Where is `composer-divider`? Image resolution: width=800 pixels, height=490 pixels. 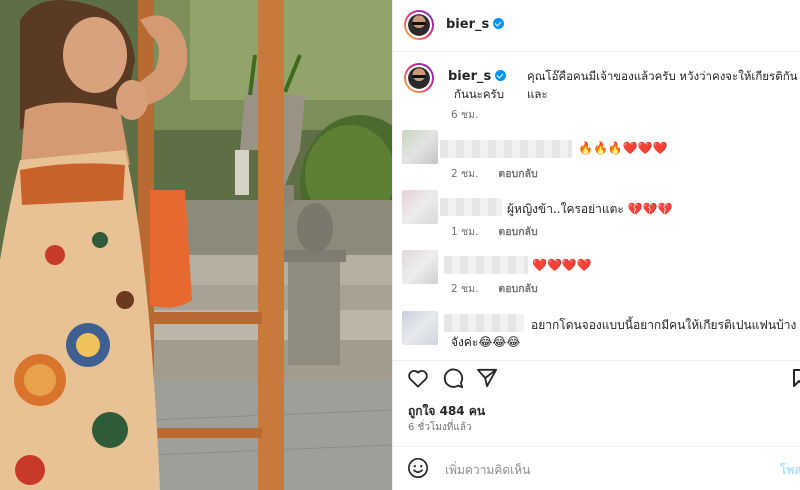
composer-divider is located at coordinates (596, 446).